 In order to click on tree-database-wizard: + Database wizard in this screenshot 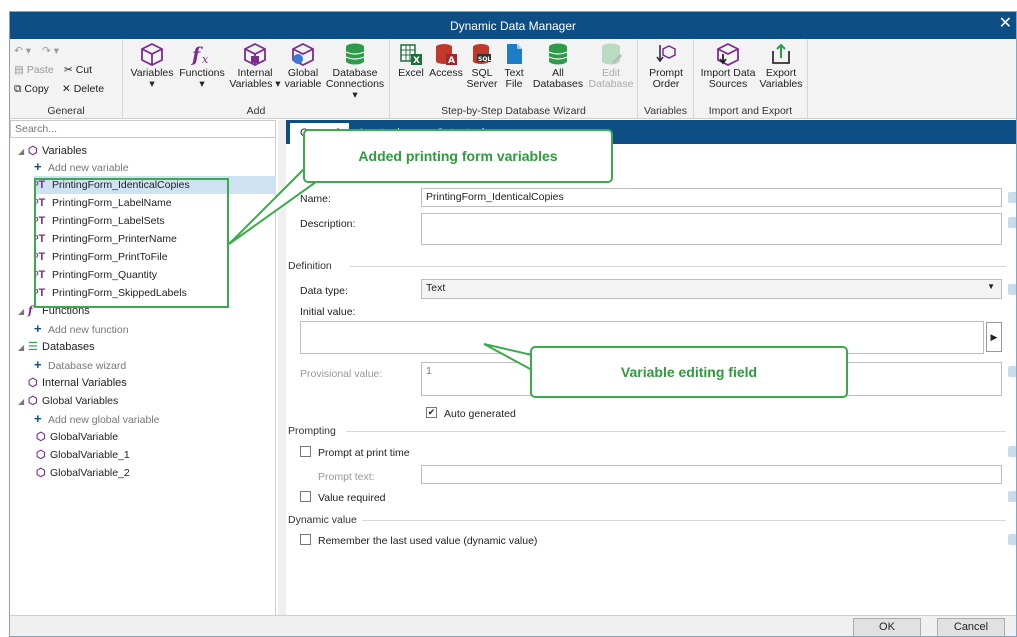, I will do `click(80, 365)`.